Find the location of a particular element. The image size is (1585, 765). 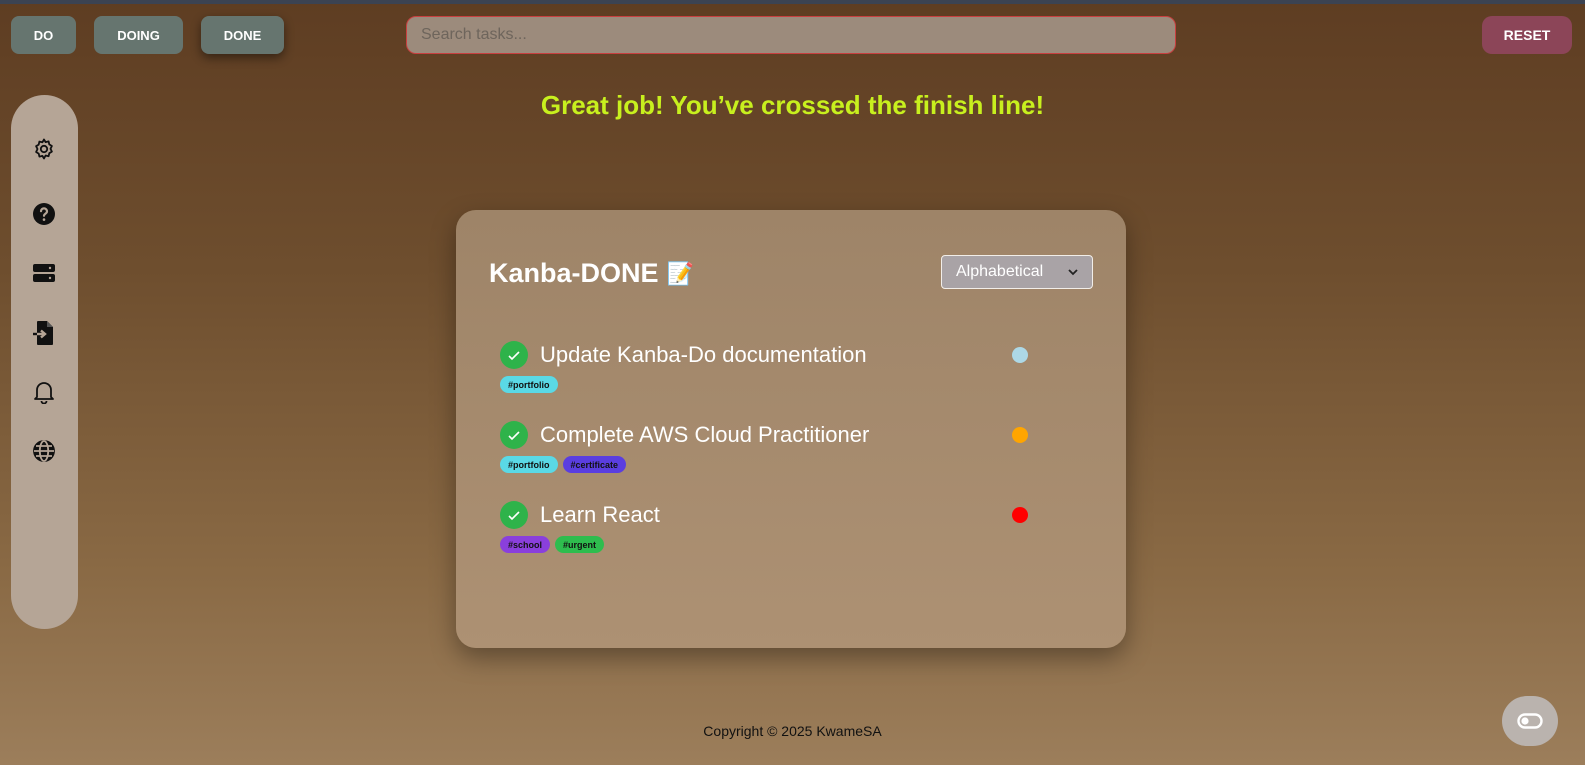

nav-done-button: DONE is located at coordinates (242, 35).